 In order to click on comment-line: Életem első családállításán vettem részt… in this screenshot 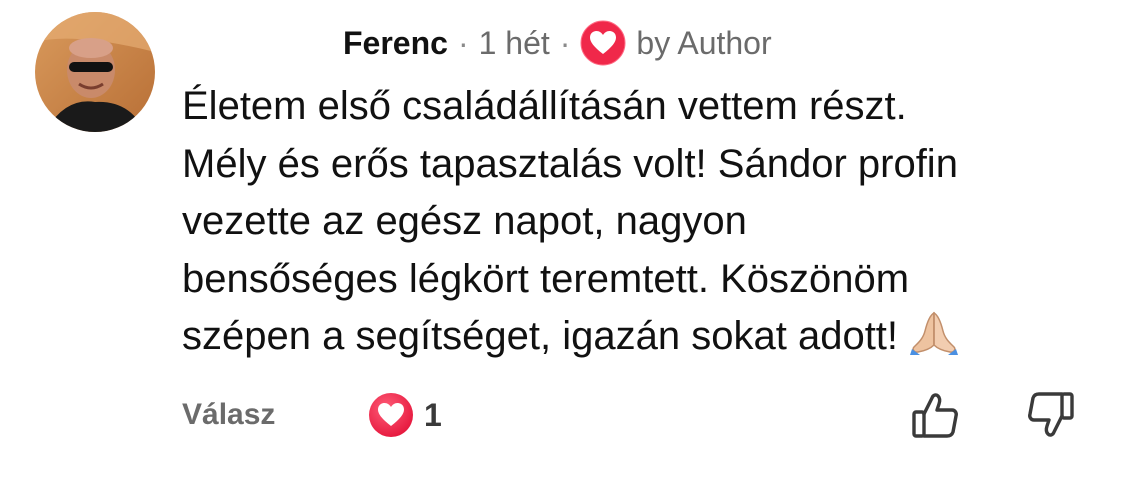, I will do `click(544, 106)`.